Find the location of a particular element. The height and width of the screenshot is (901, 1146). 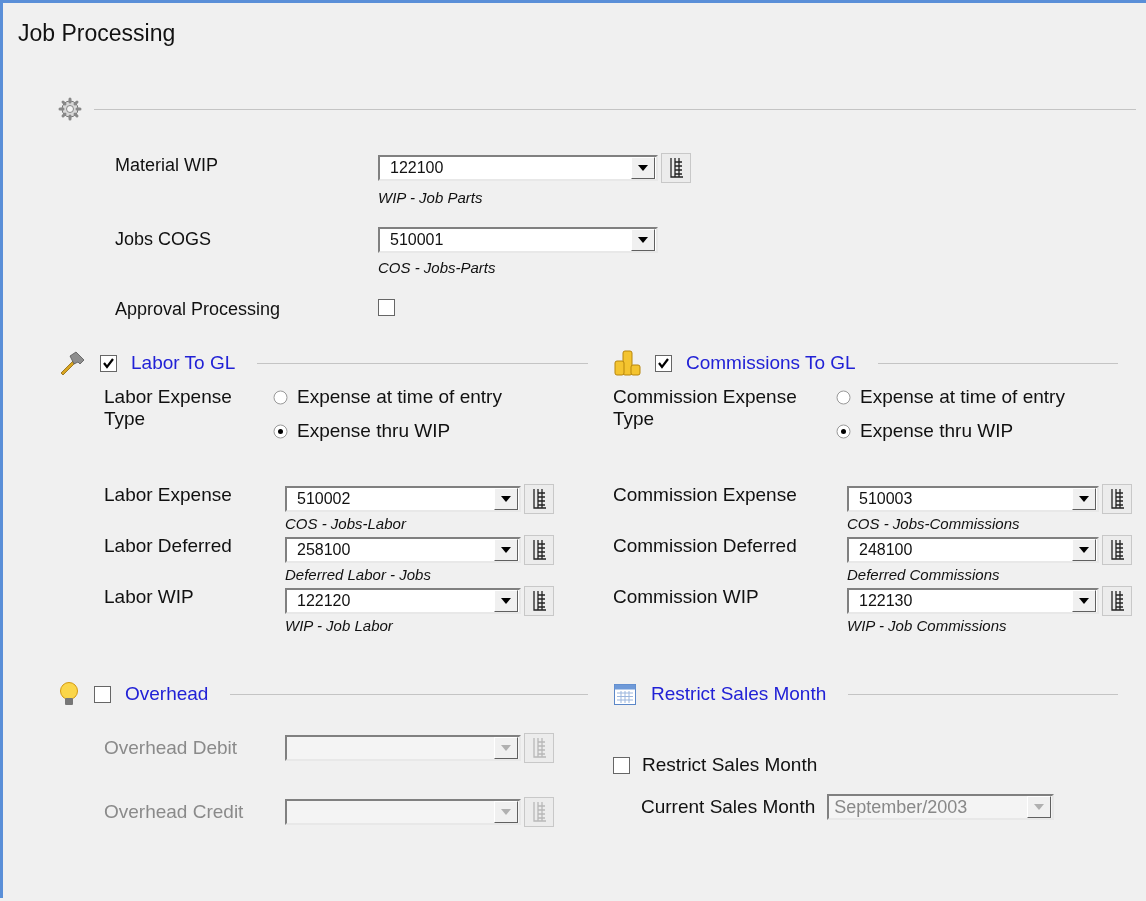

account-description: COS - Jobs-Labor is located at coordinates (345, 523).